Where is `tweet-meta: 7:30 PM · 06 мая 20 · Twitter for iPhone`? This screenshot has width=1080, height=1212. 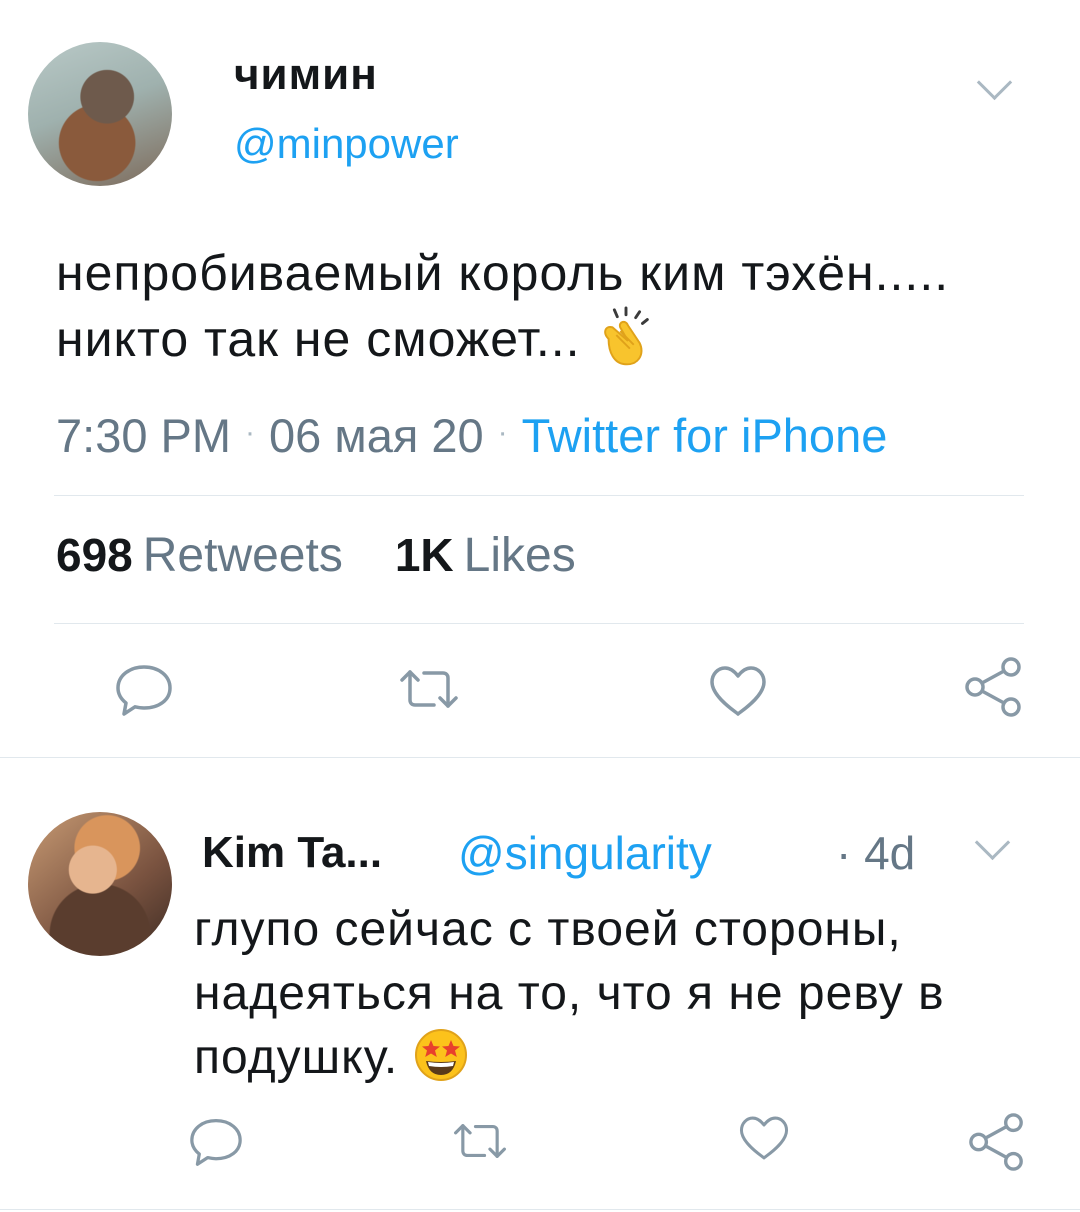 tweet-meta: 7:30 PM · 06 мая 20 · Twitter for iPhone is located at coordinates (471, 435).